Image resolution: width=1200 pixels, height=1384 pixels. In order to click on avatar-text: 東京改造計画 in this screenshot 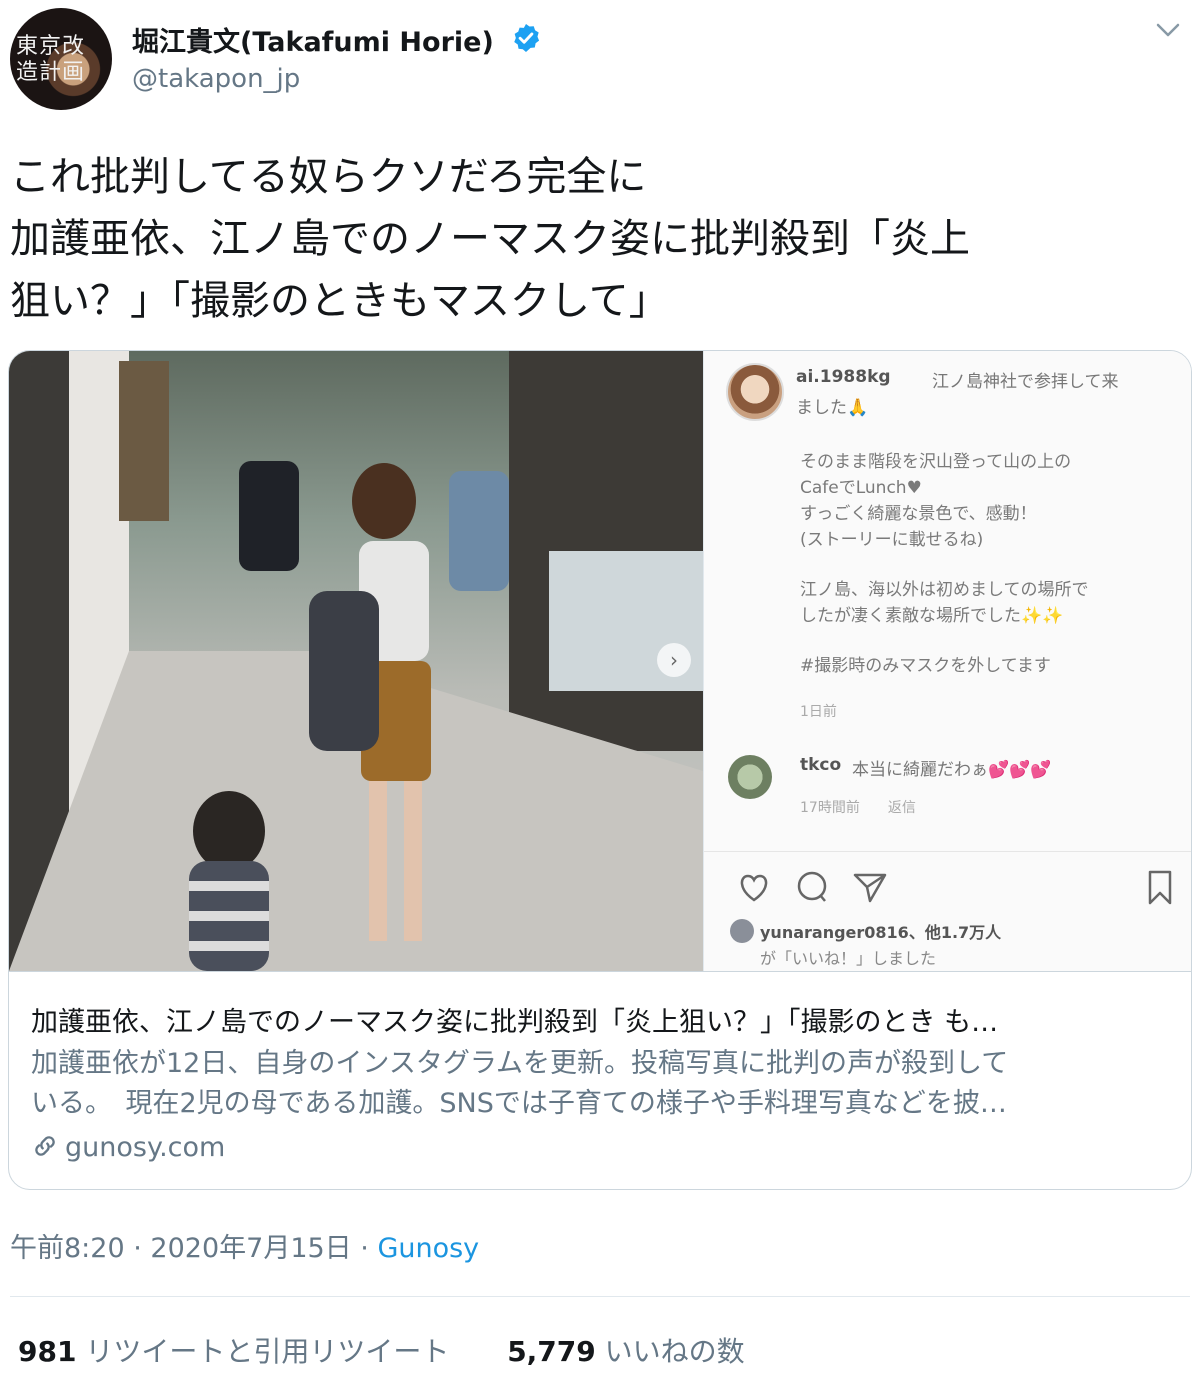, I will do `click(51, 59)`.